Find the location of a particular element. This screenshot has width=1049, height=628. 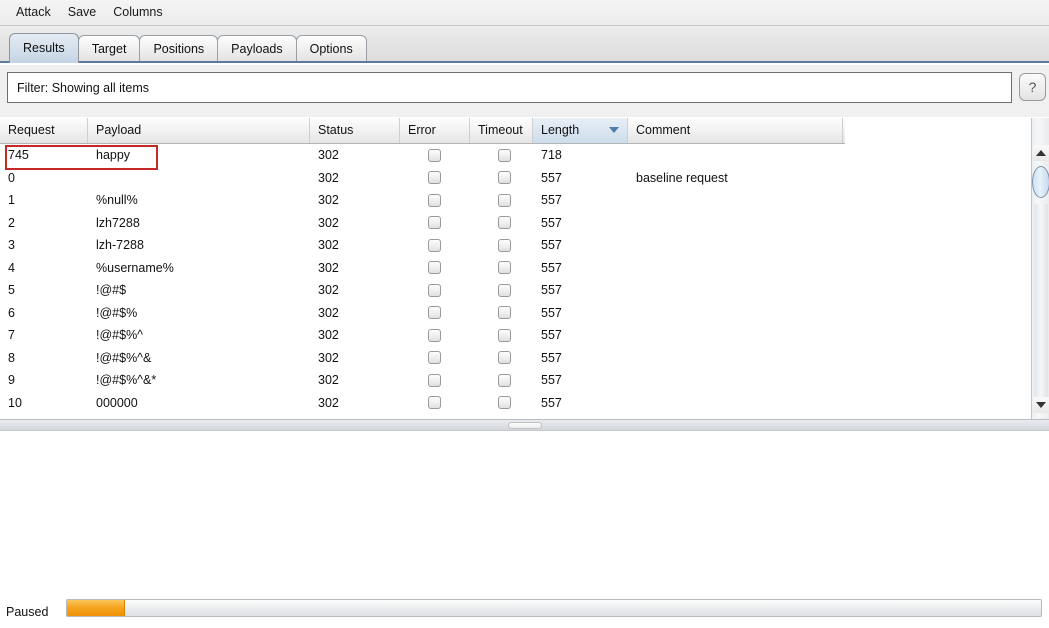

filter-label: Filter: Showing all items is located at coordinates (83, 87).